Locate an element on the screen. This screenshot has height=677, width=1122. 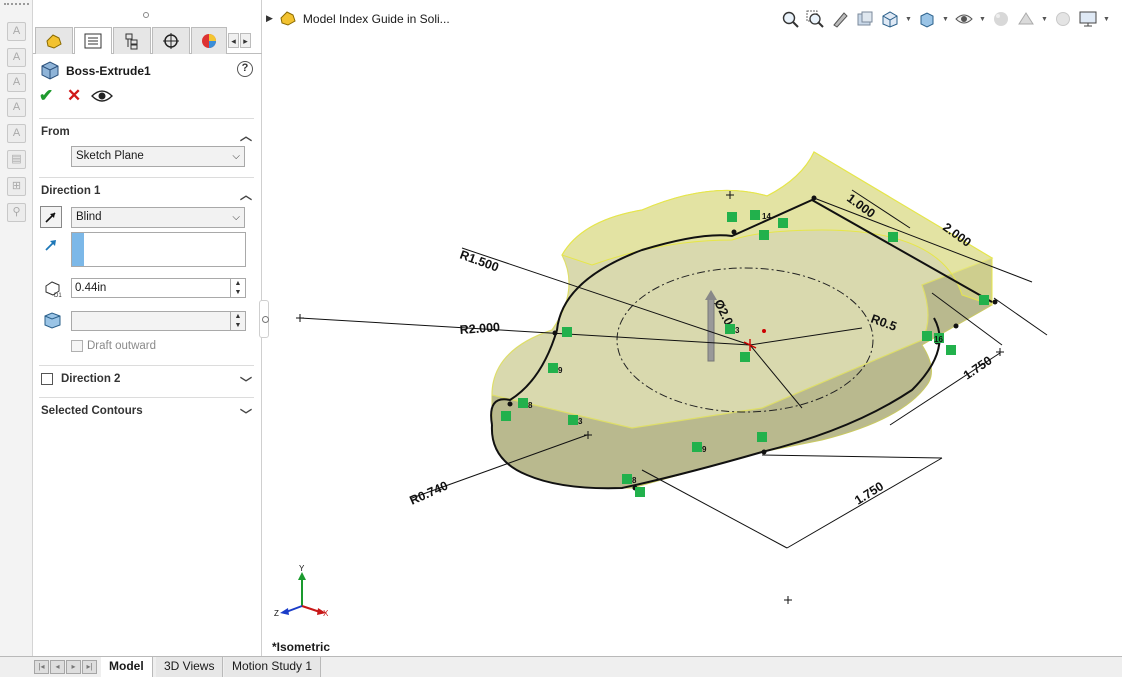
surface-finish-icon: A is located at coordinates (16, 133).